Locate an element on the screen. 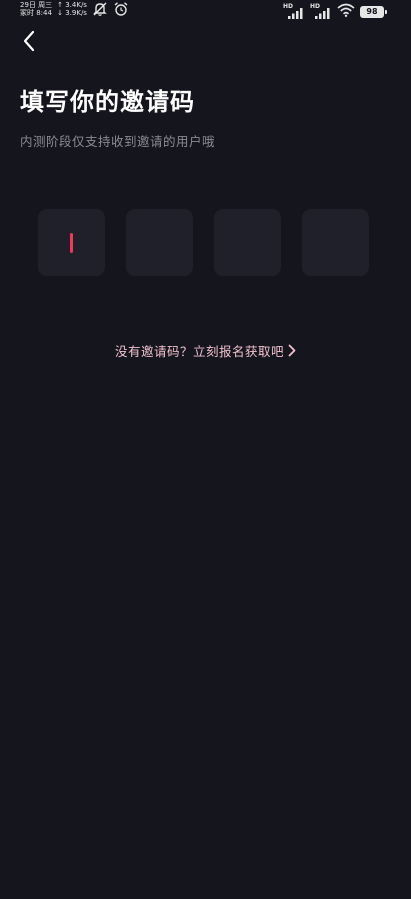 This screenshot has width=411, height=899. signal-strength-icon-2: HD is located at coordinates (321, 10).